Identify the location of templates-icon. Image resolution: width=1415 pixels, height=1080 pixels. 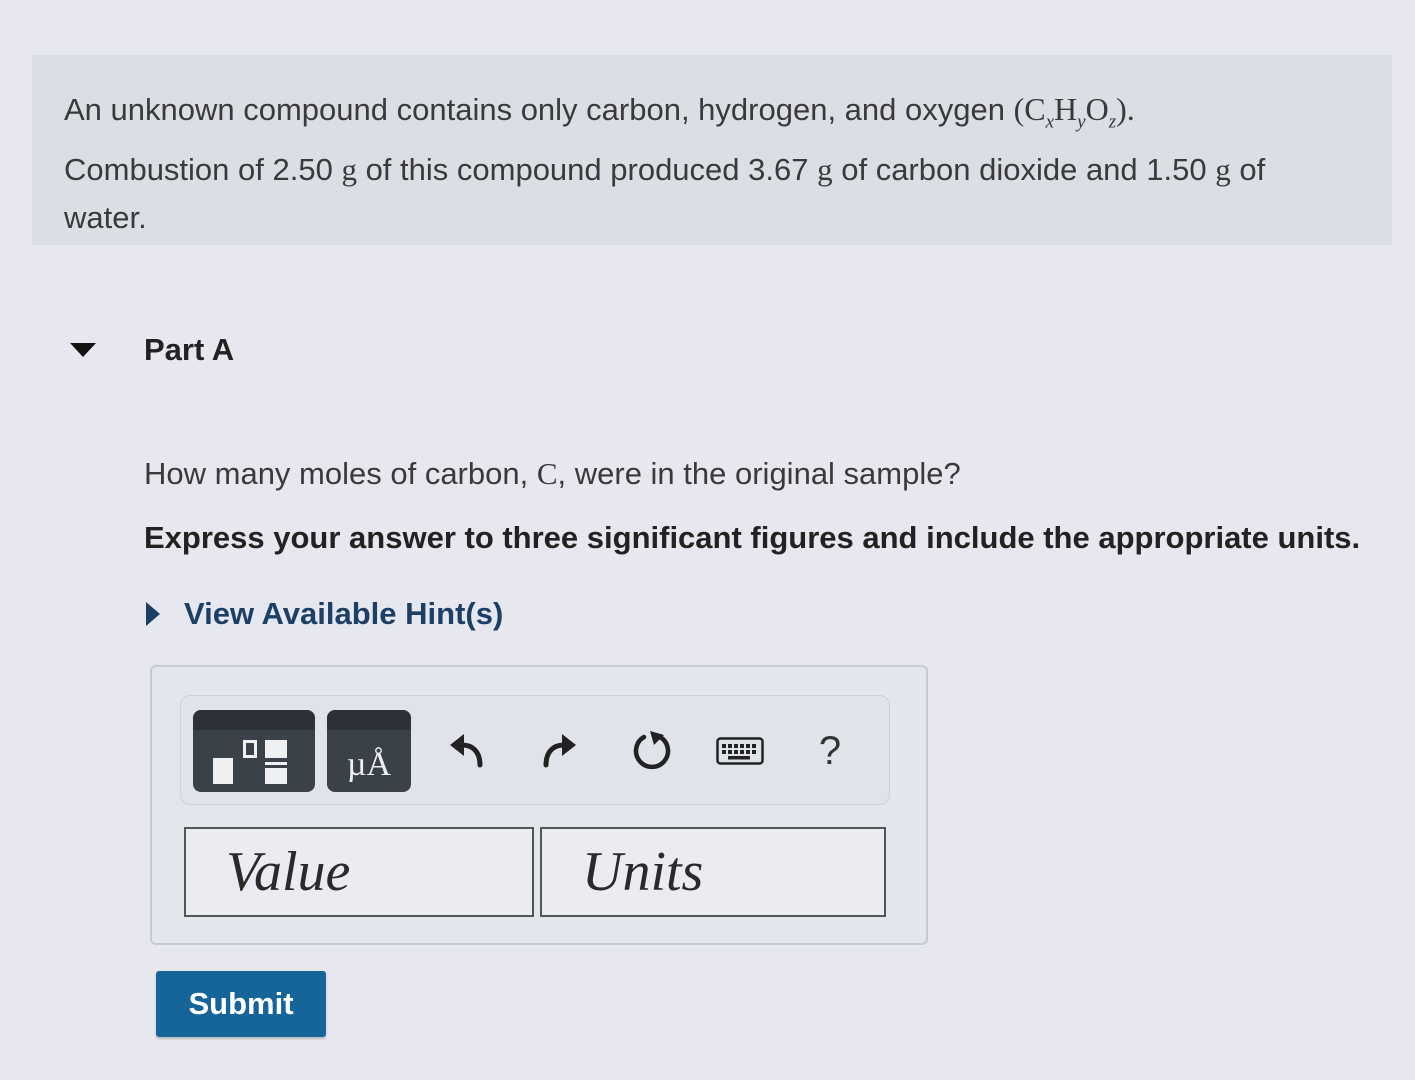
(254, 751).